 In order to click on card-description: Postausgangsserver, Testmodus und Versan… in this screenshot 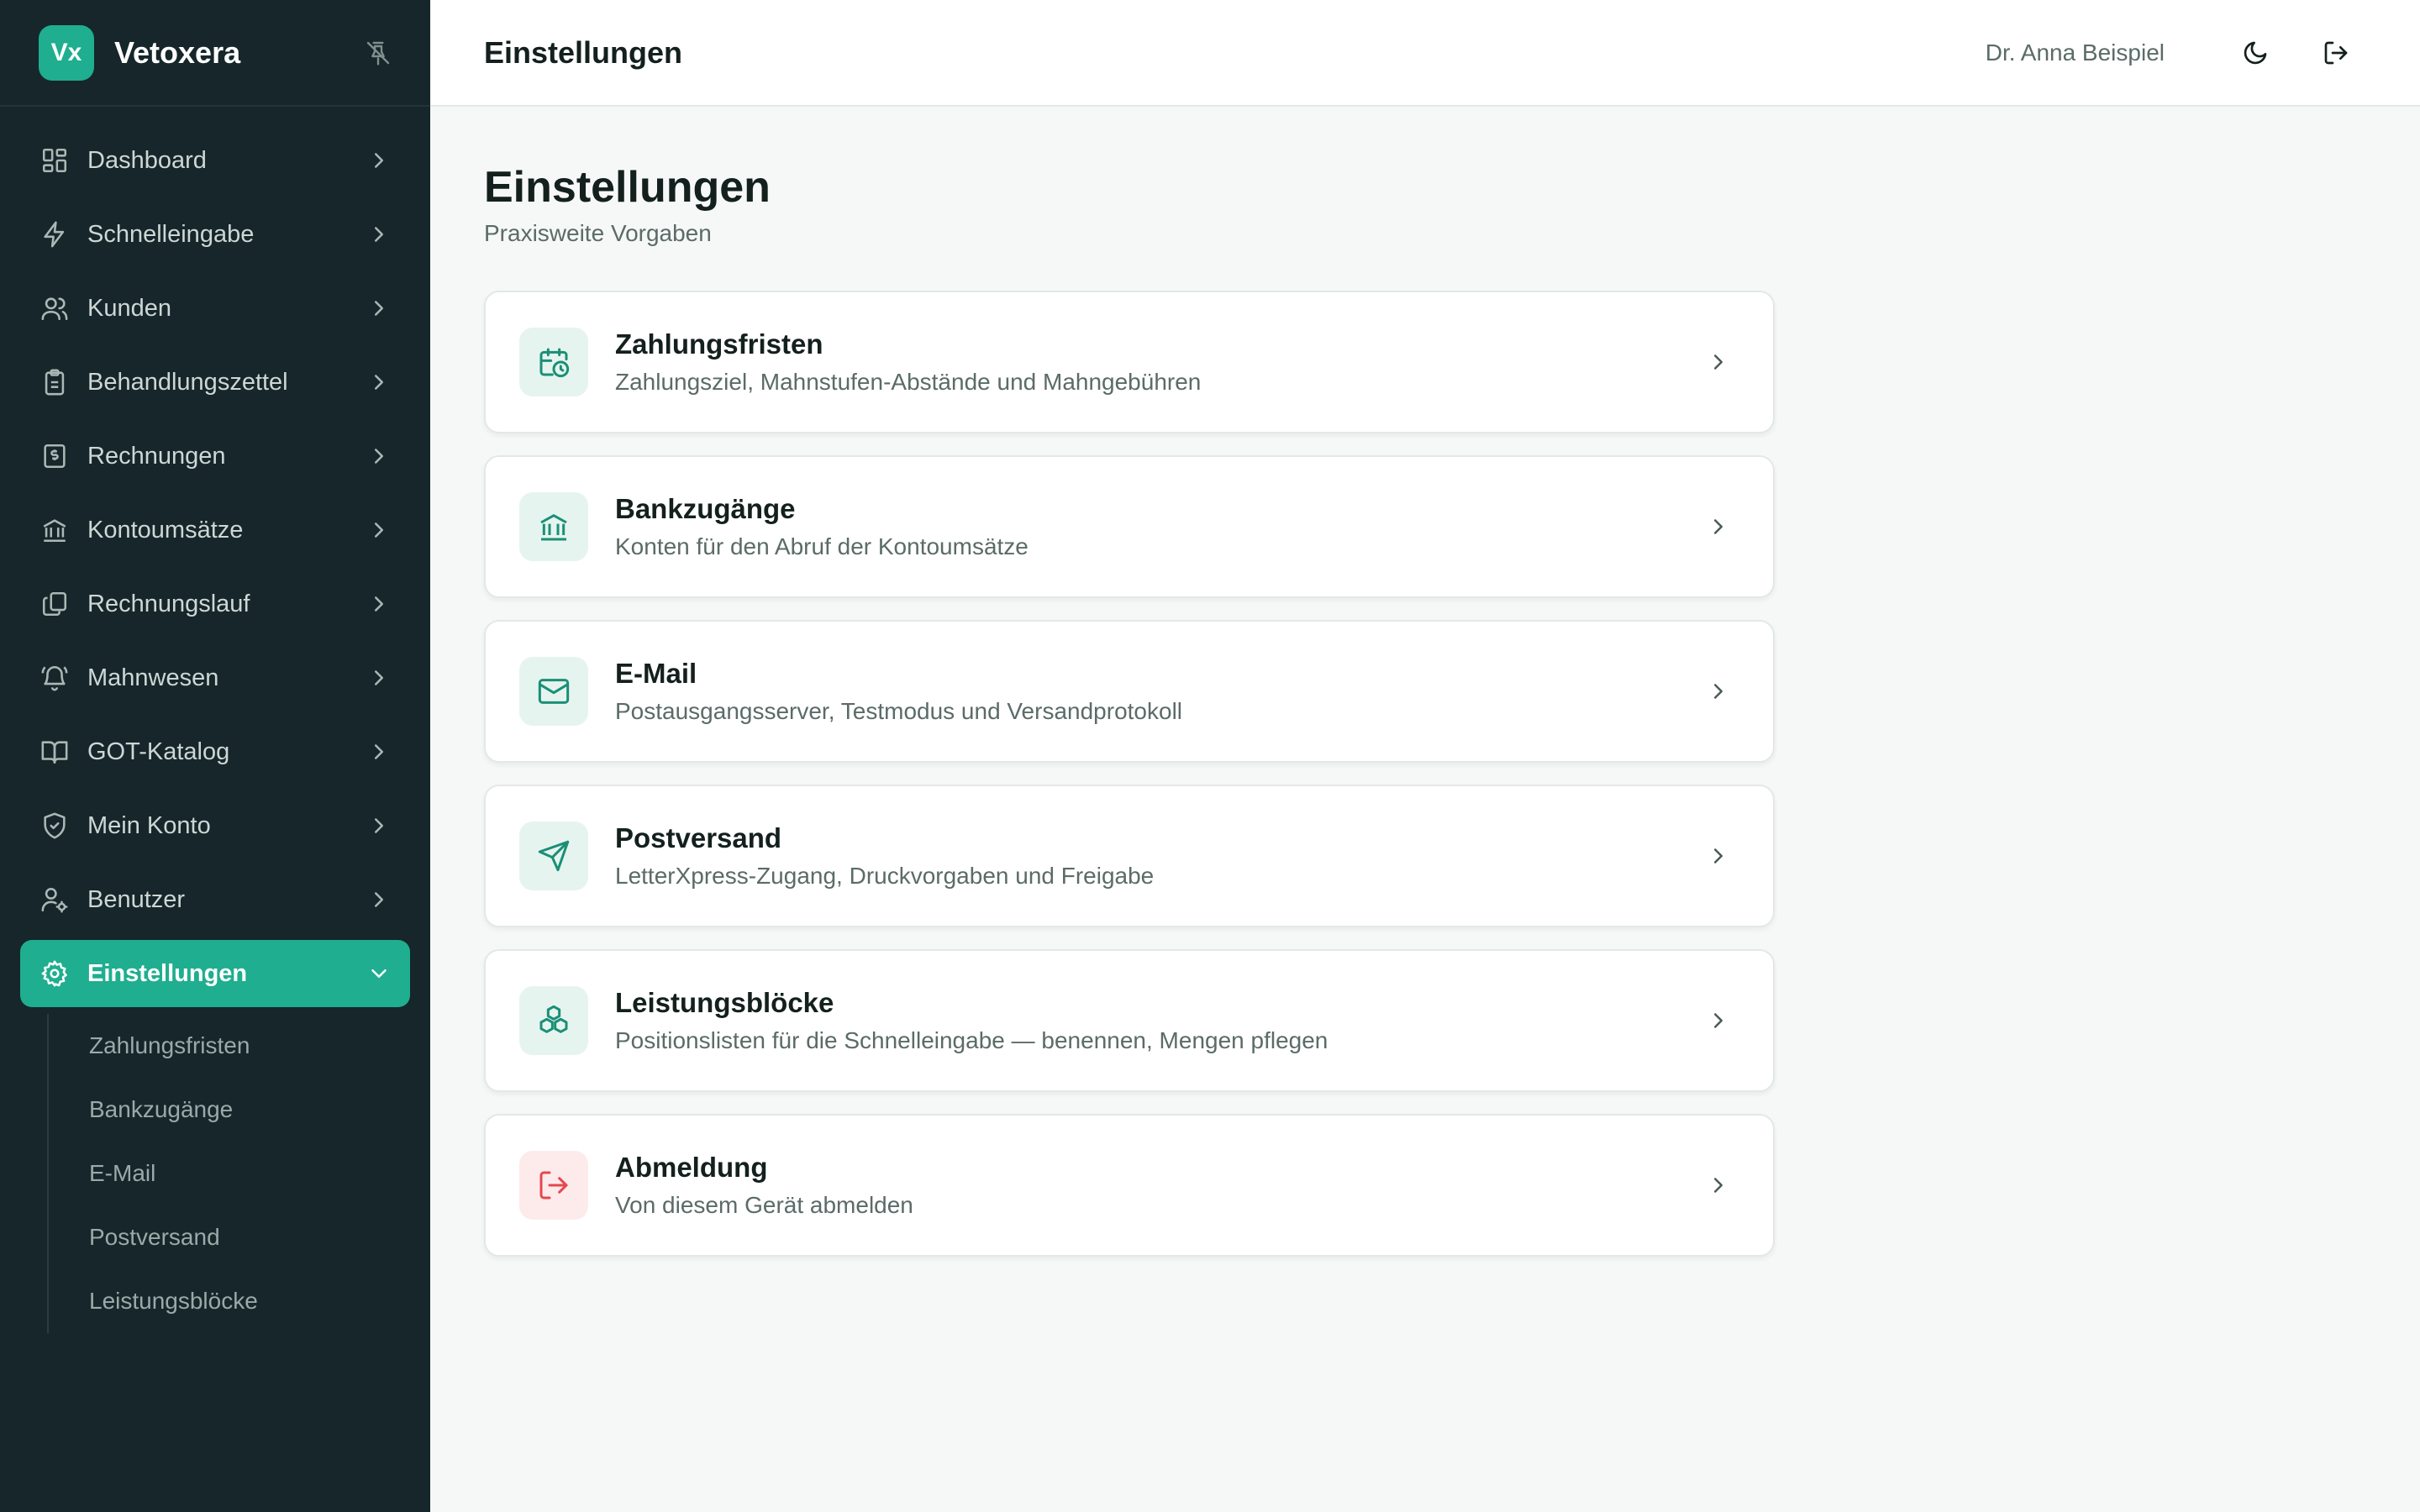, I will do `click(899, 711)`.